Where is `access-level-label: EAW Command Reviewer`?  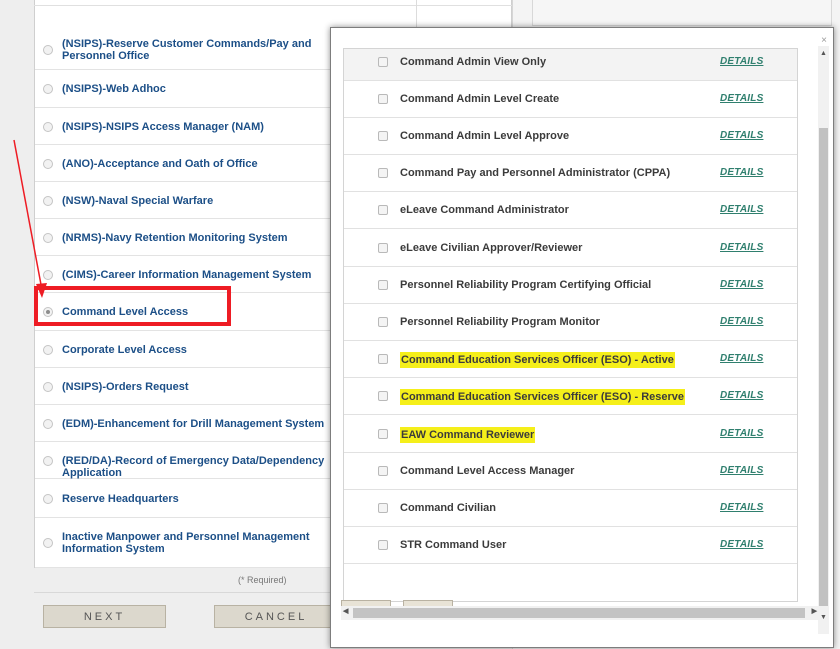
access-level-label: EAW Command Reviewer is located at coordinates (468, 435).